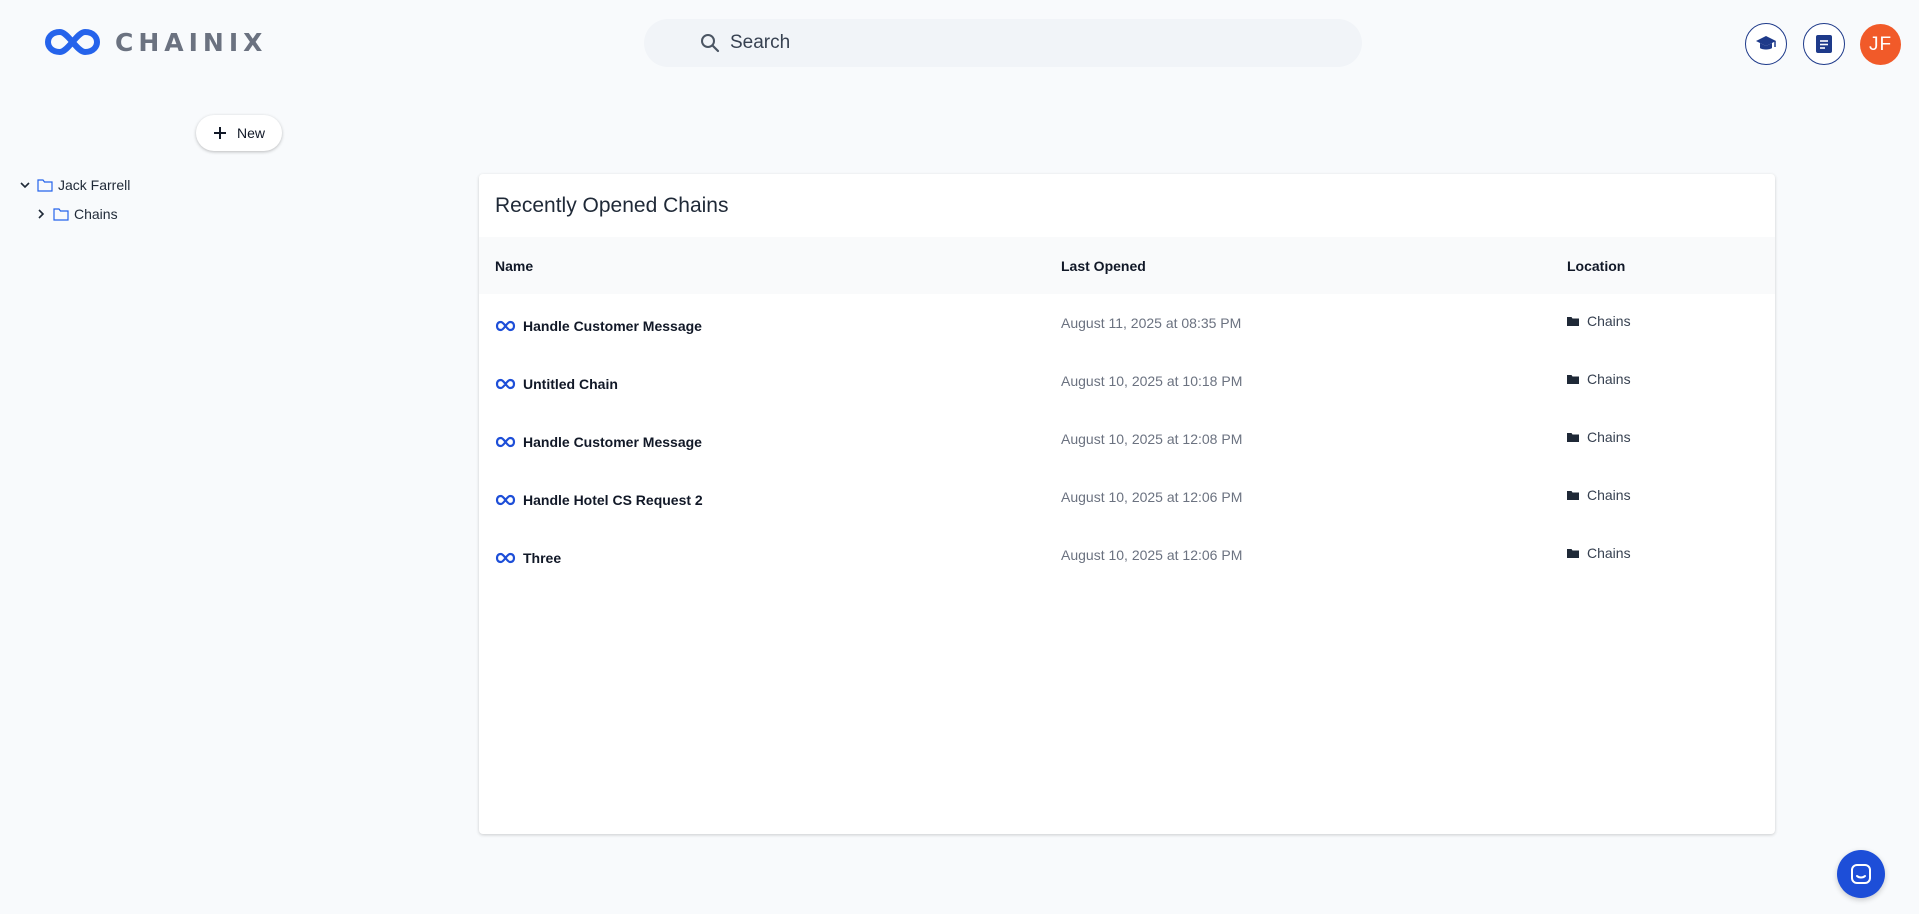  Describe the element at coordinates (1880, 44) in the screenshot. I see `user-avatar: JF` at that location.